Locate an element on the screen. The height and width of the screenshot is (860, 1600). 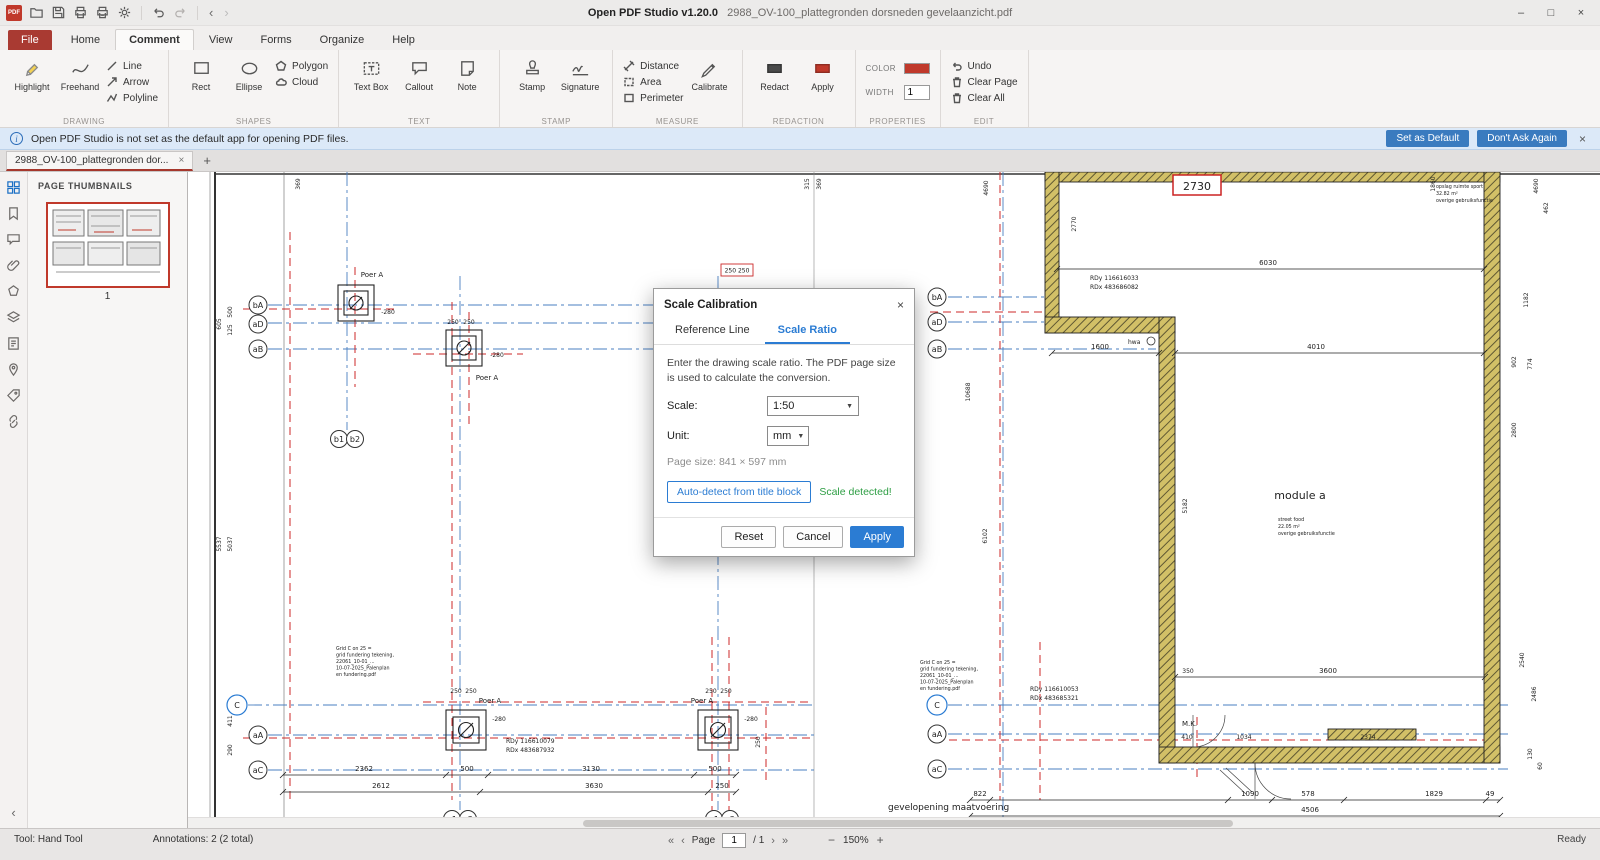
first-page-button: « is located at coordinates (671, 841).